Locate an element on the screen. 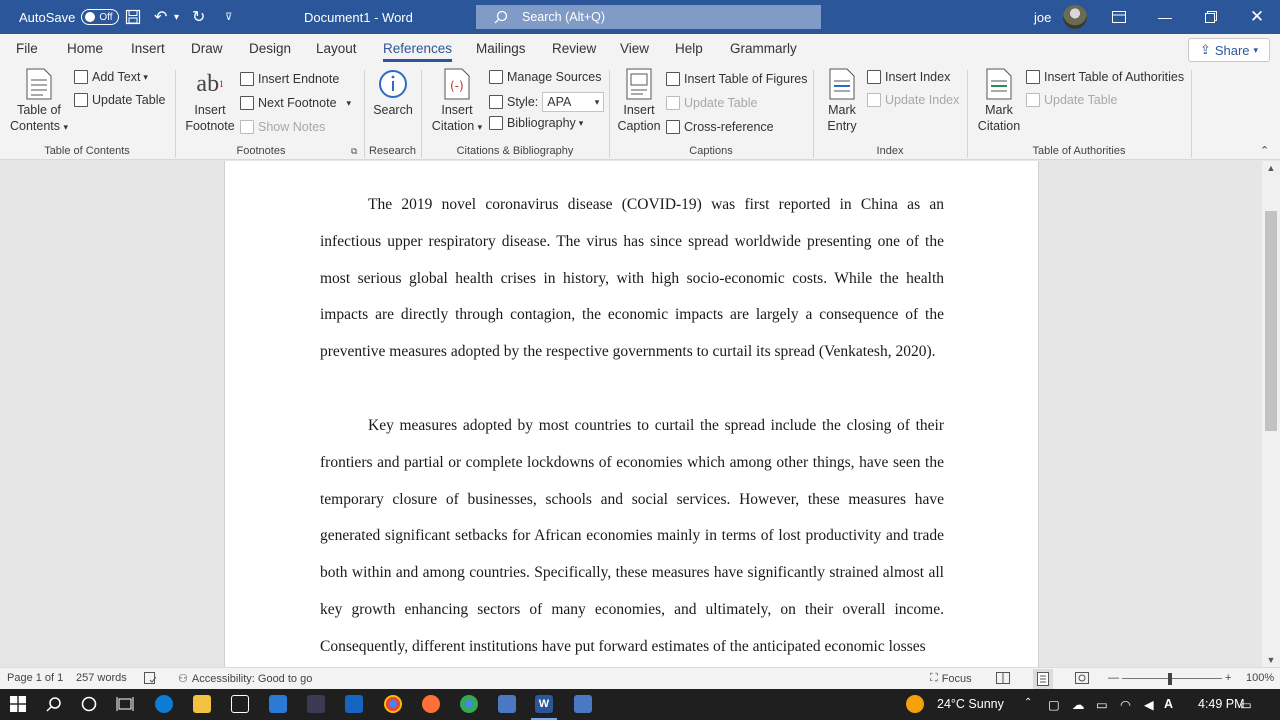 The height and width of the screenshot is (720, 1280). zoom-level: 100% is located at coordinates (1260, 678).